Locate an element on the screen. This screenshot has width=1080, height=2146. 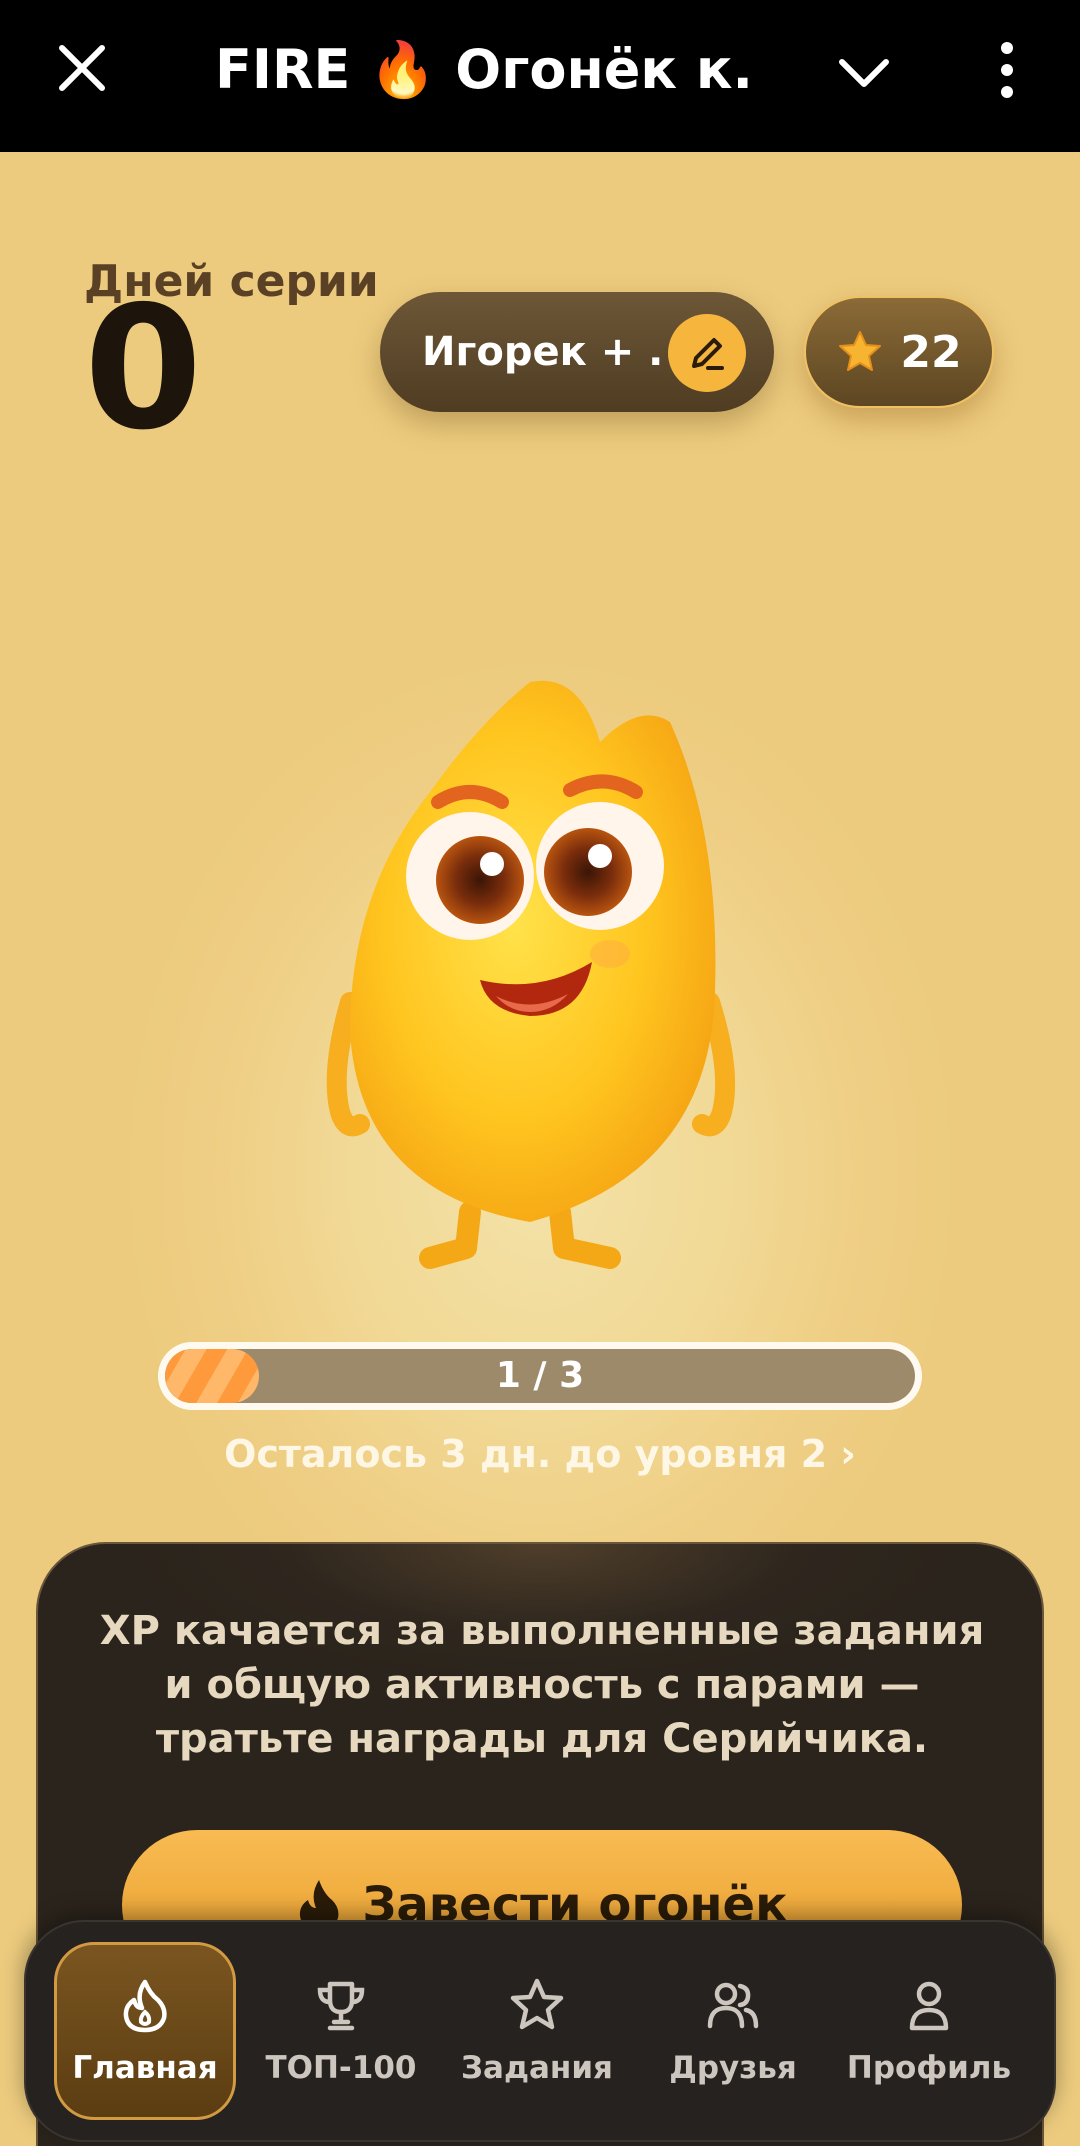
nav-top100: ТОП-100 is located at coordinates (341, 2031).